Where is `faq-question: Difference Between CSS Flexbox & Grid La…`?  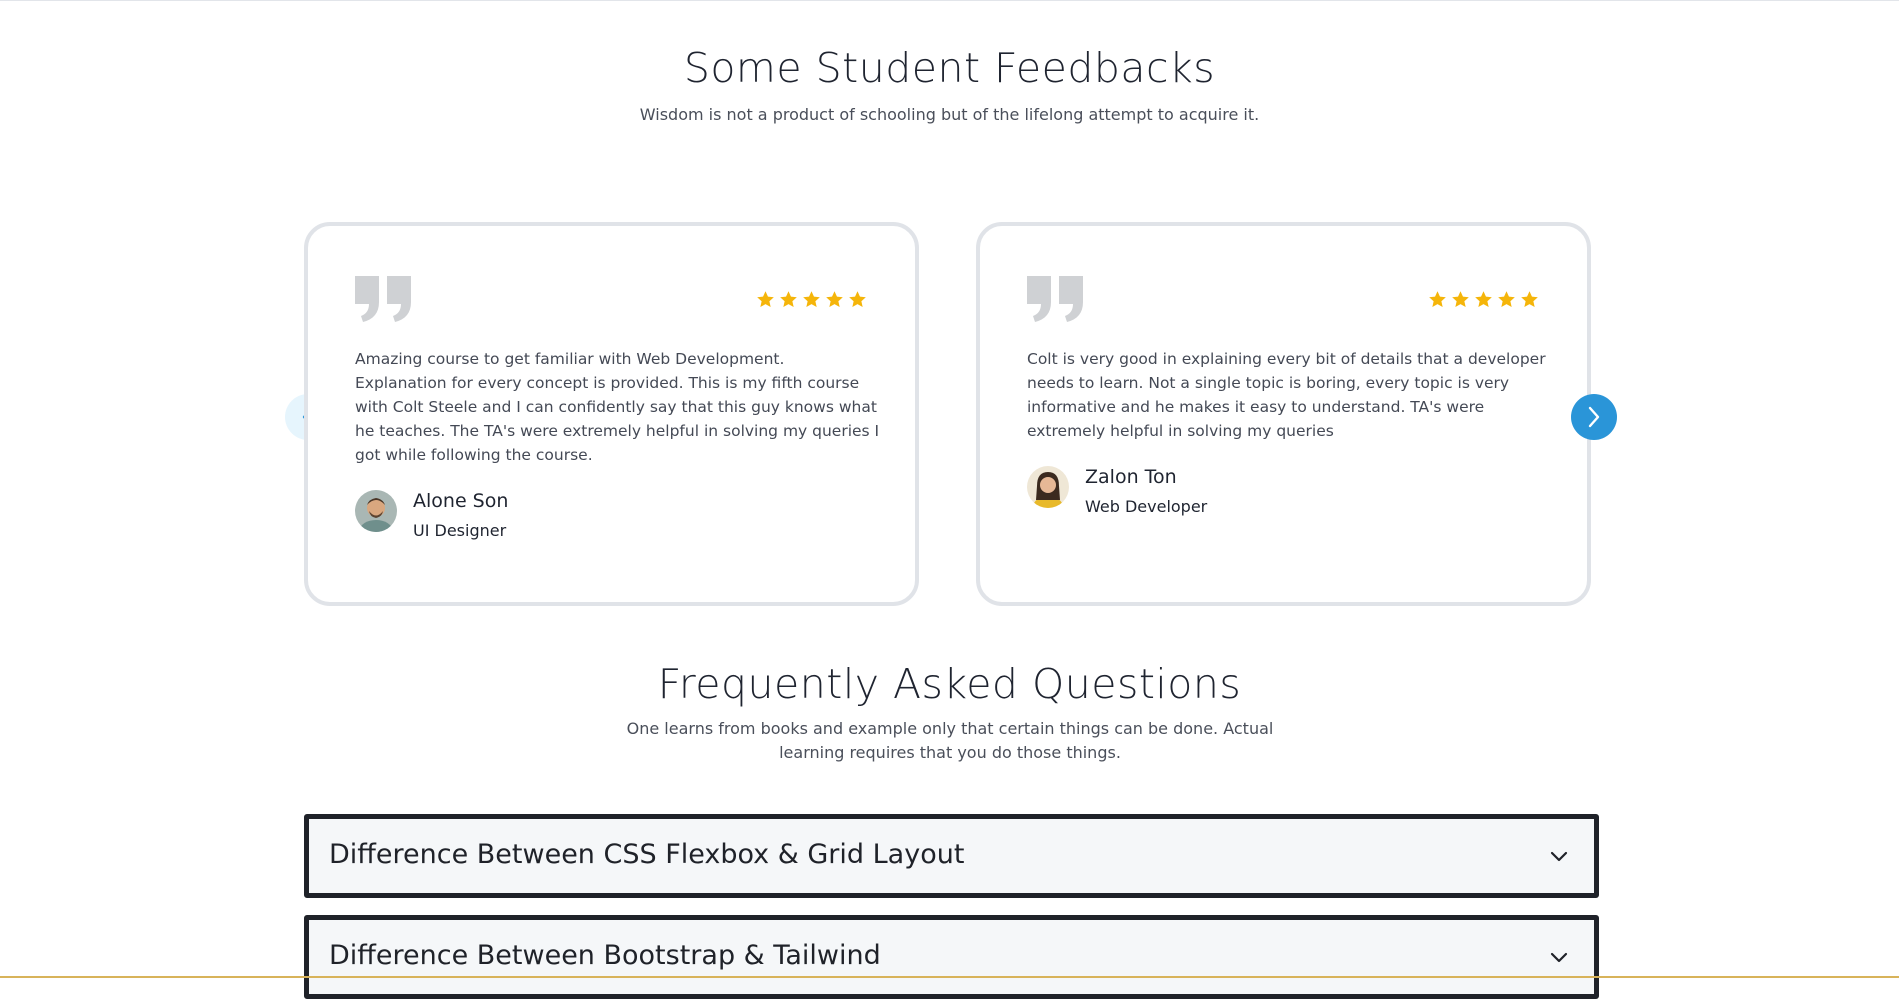 faq-question: Difference Between CSS Flexbox & Grid La… is located at coordinates (647, 854).